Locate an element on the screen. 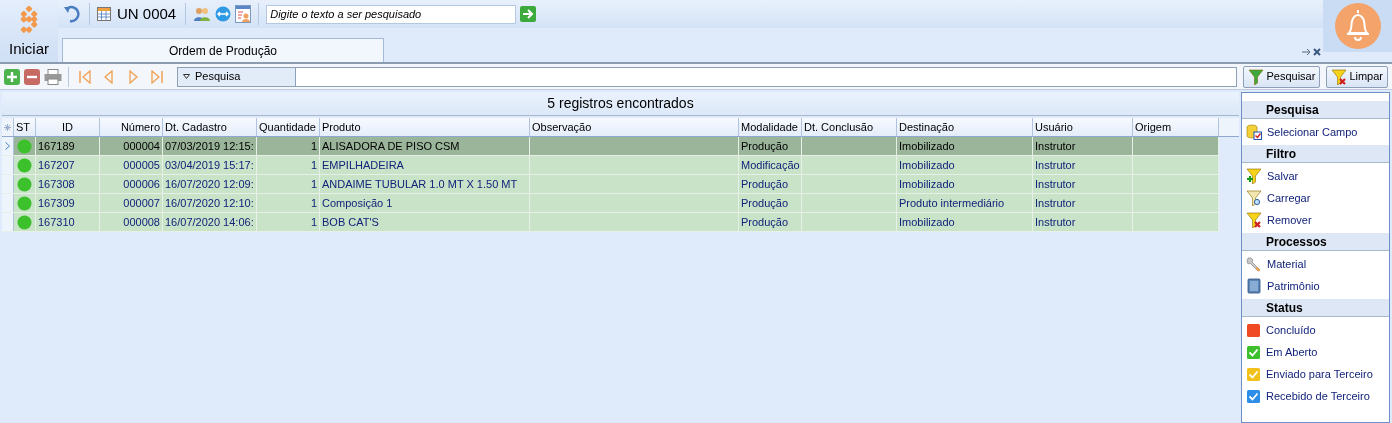  table-cell-text: ANDAIME TUBULAR 1.0 MT X 1.50 MT is located at coordinates (420, 184).